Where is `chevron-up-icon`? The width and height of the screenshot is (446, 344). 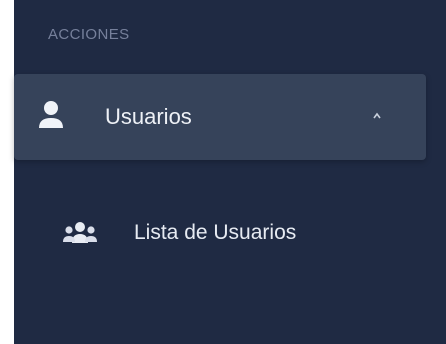 chevron-up-icon is located at coordinates (377, 115).